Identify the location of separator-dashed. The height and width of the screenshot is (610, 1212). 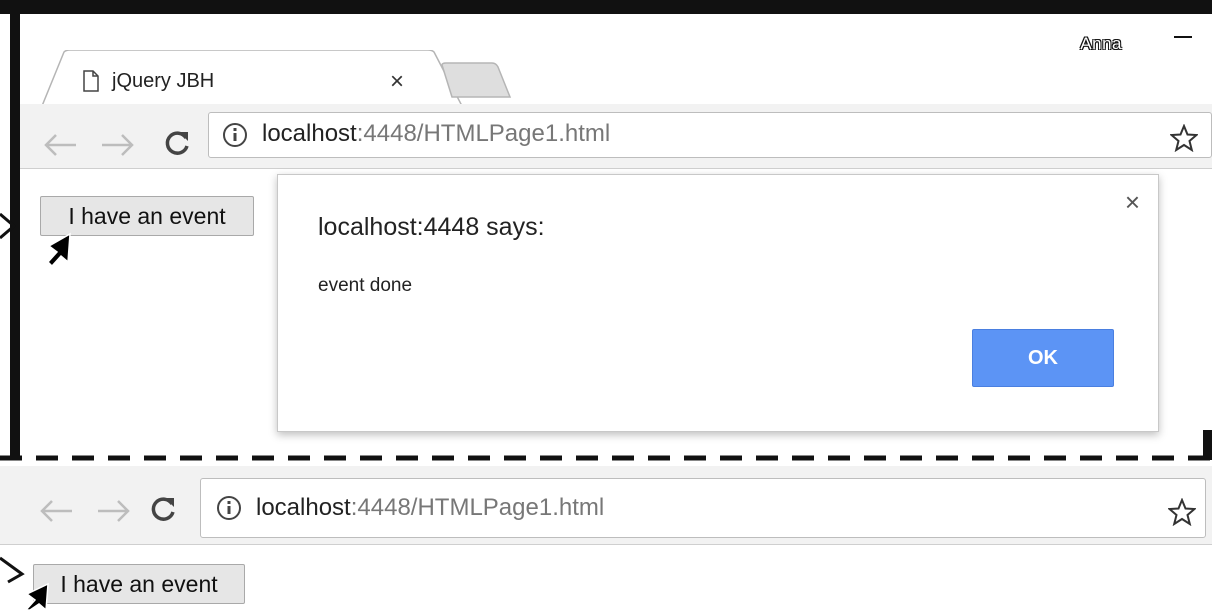
(606, 458).